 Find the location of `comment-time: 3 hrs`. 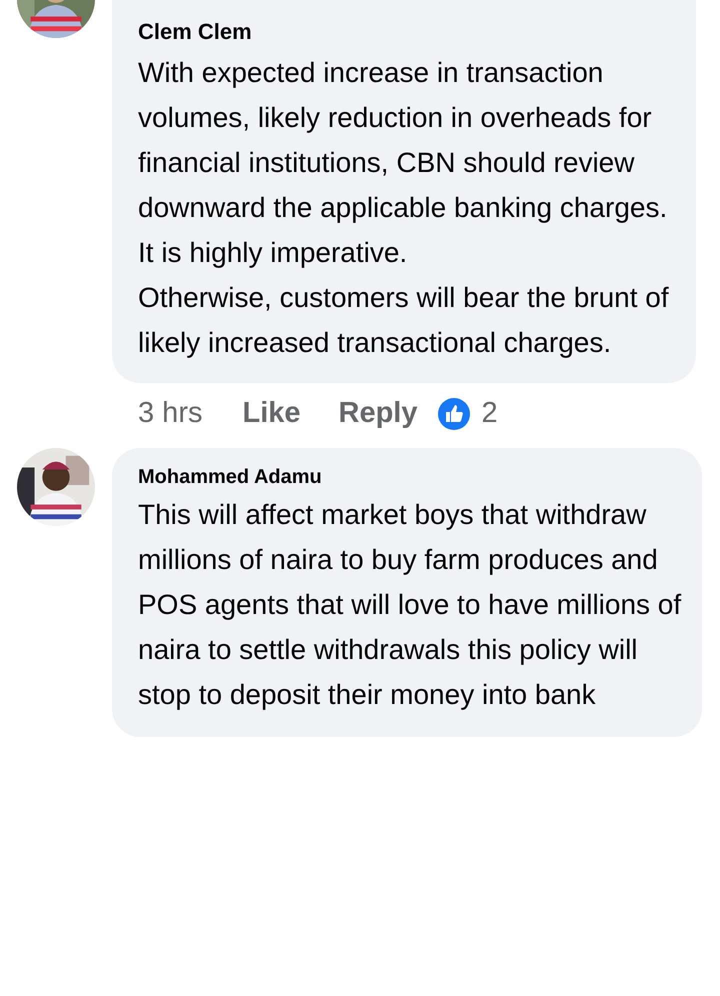

comment-time: 3 hrs is located at coordinates (170, 413).